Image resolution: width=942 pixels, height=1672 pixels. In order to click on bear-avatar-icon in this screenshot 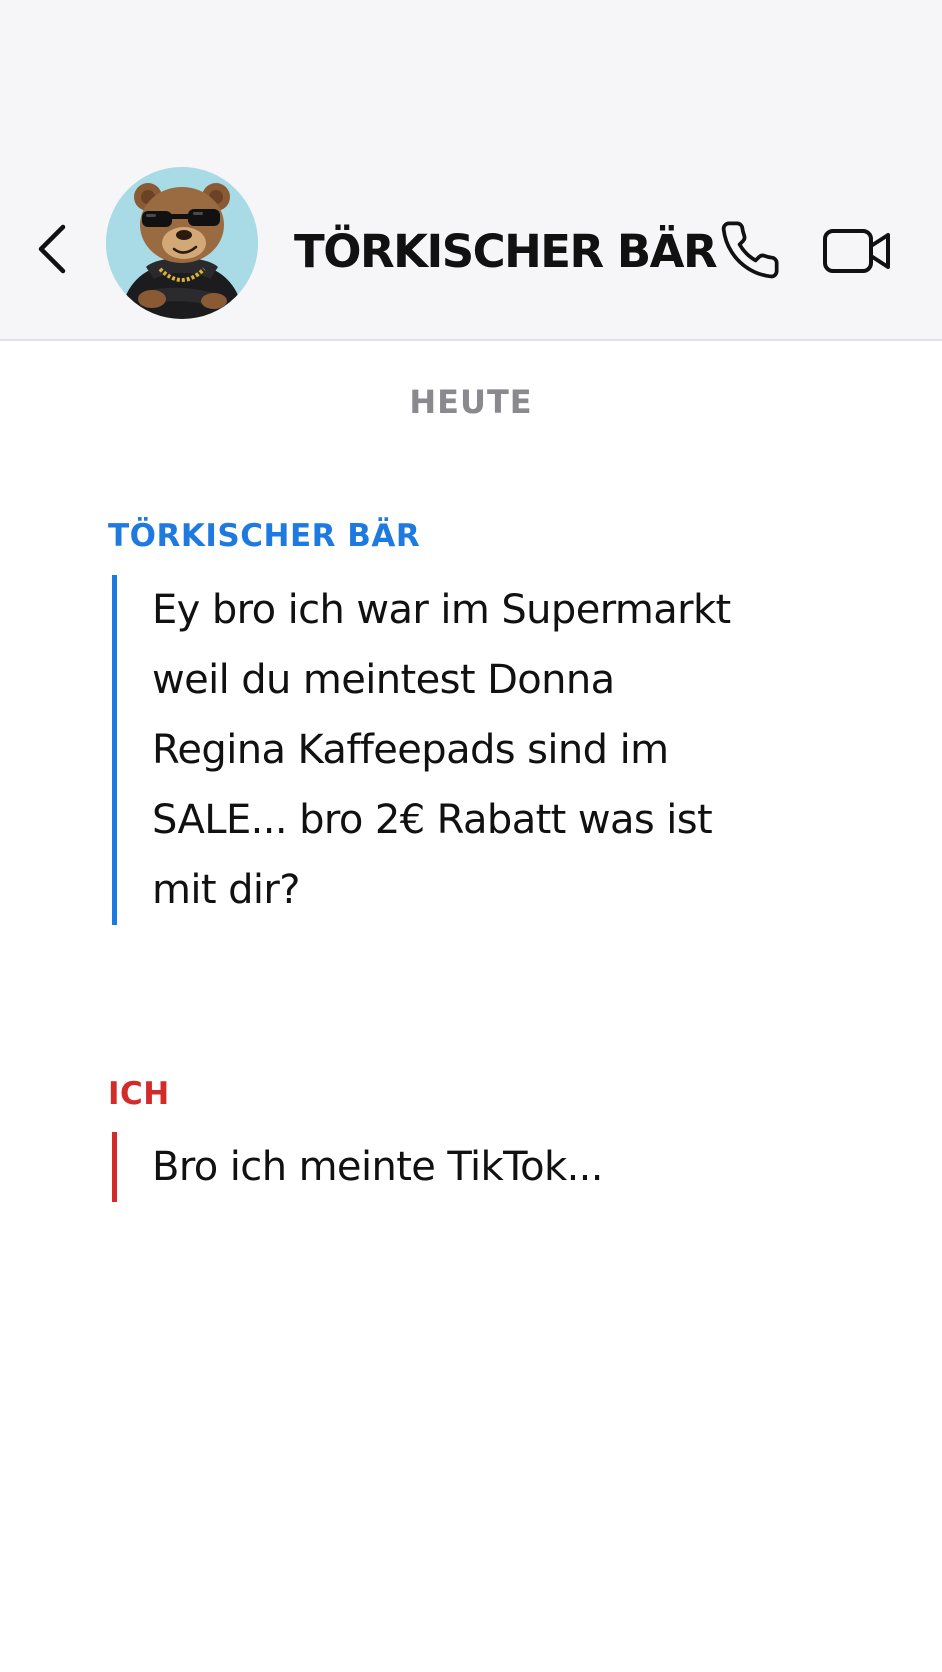, I will do `click(182, 243)`.